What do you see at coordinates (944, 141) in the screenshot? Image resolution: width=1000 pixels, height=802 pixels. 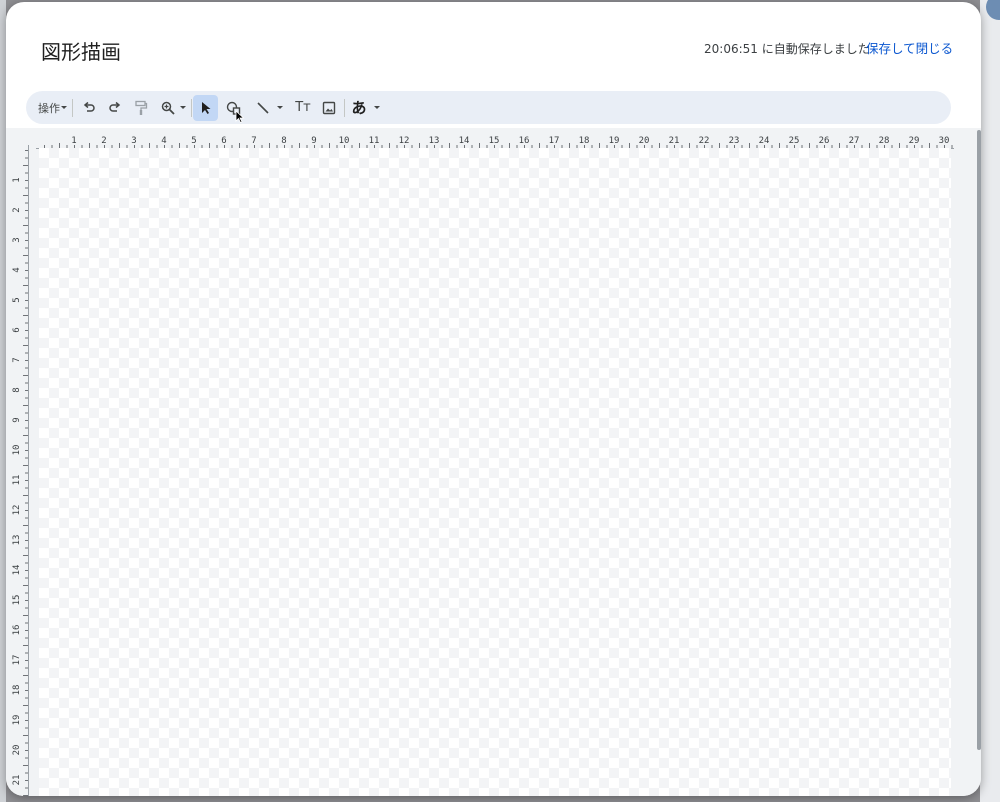 I see `ruler-label: 30` at bounding box center [944, 141].